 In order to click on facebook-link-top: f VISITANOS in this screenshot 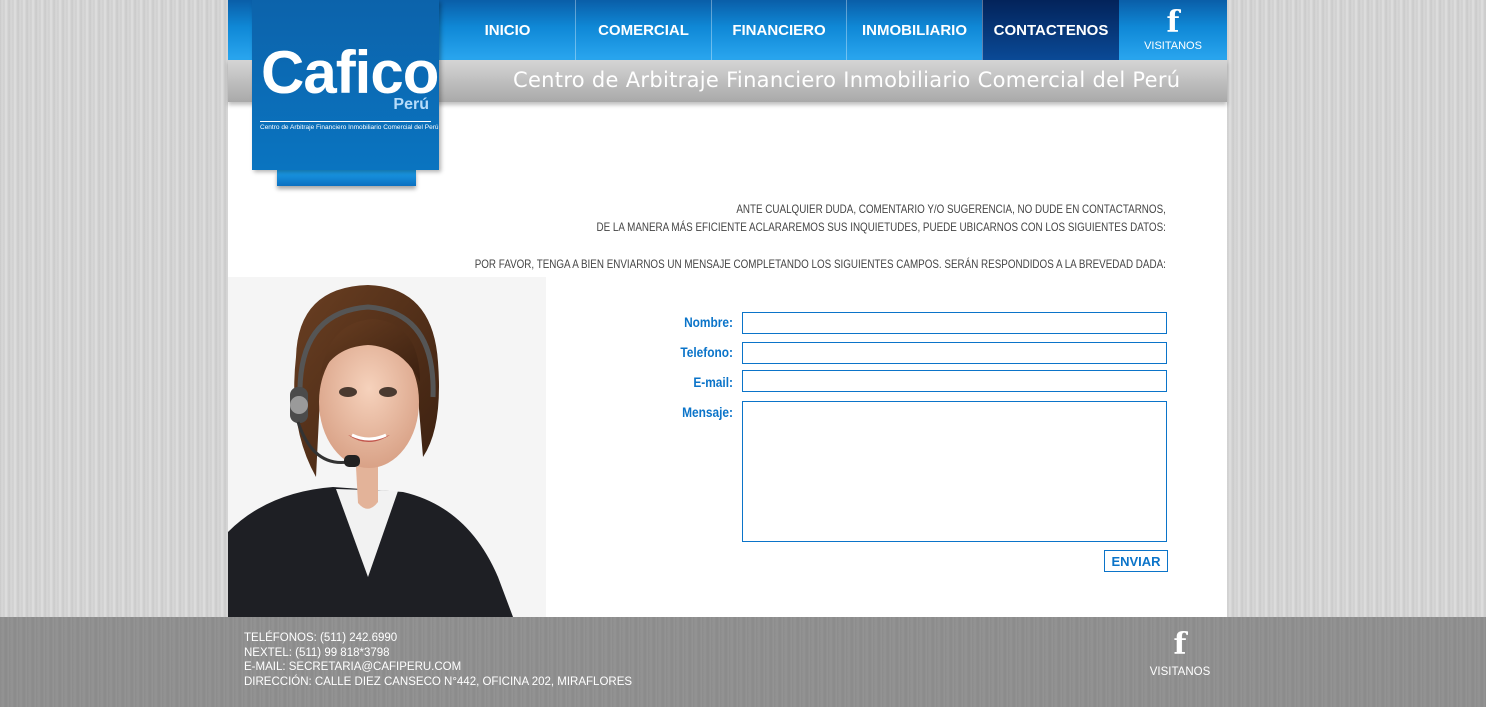, I will do `click(1173, 30)`.